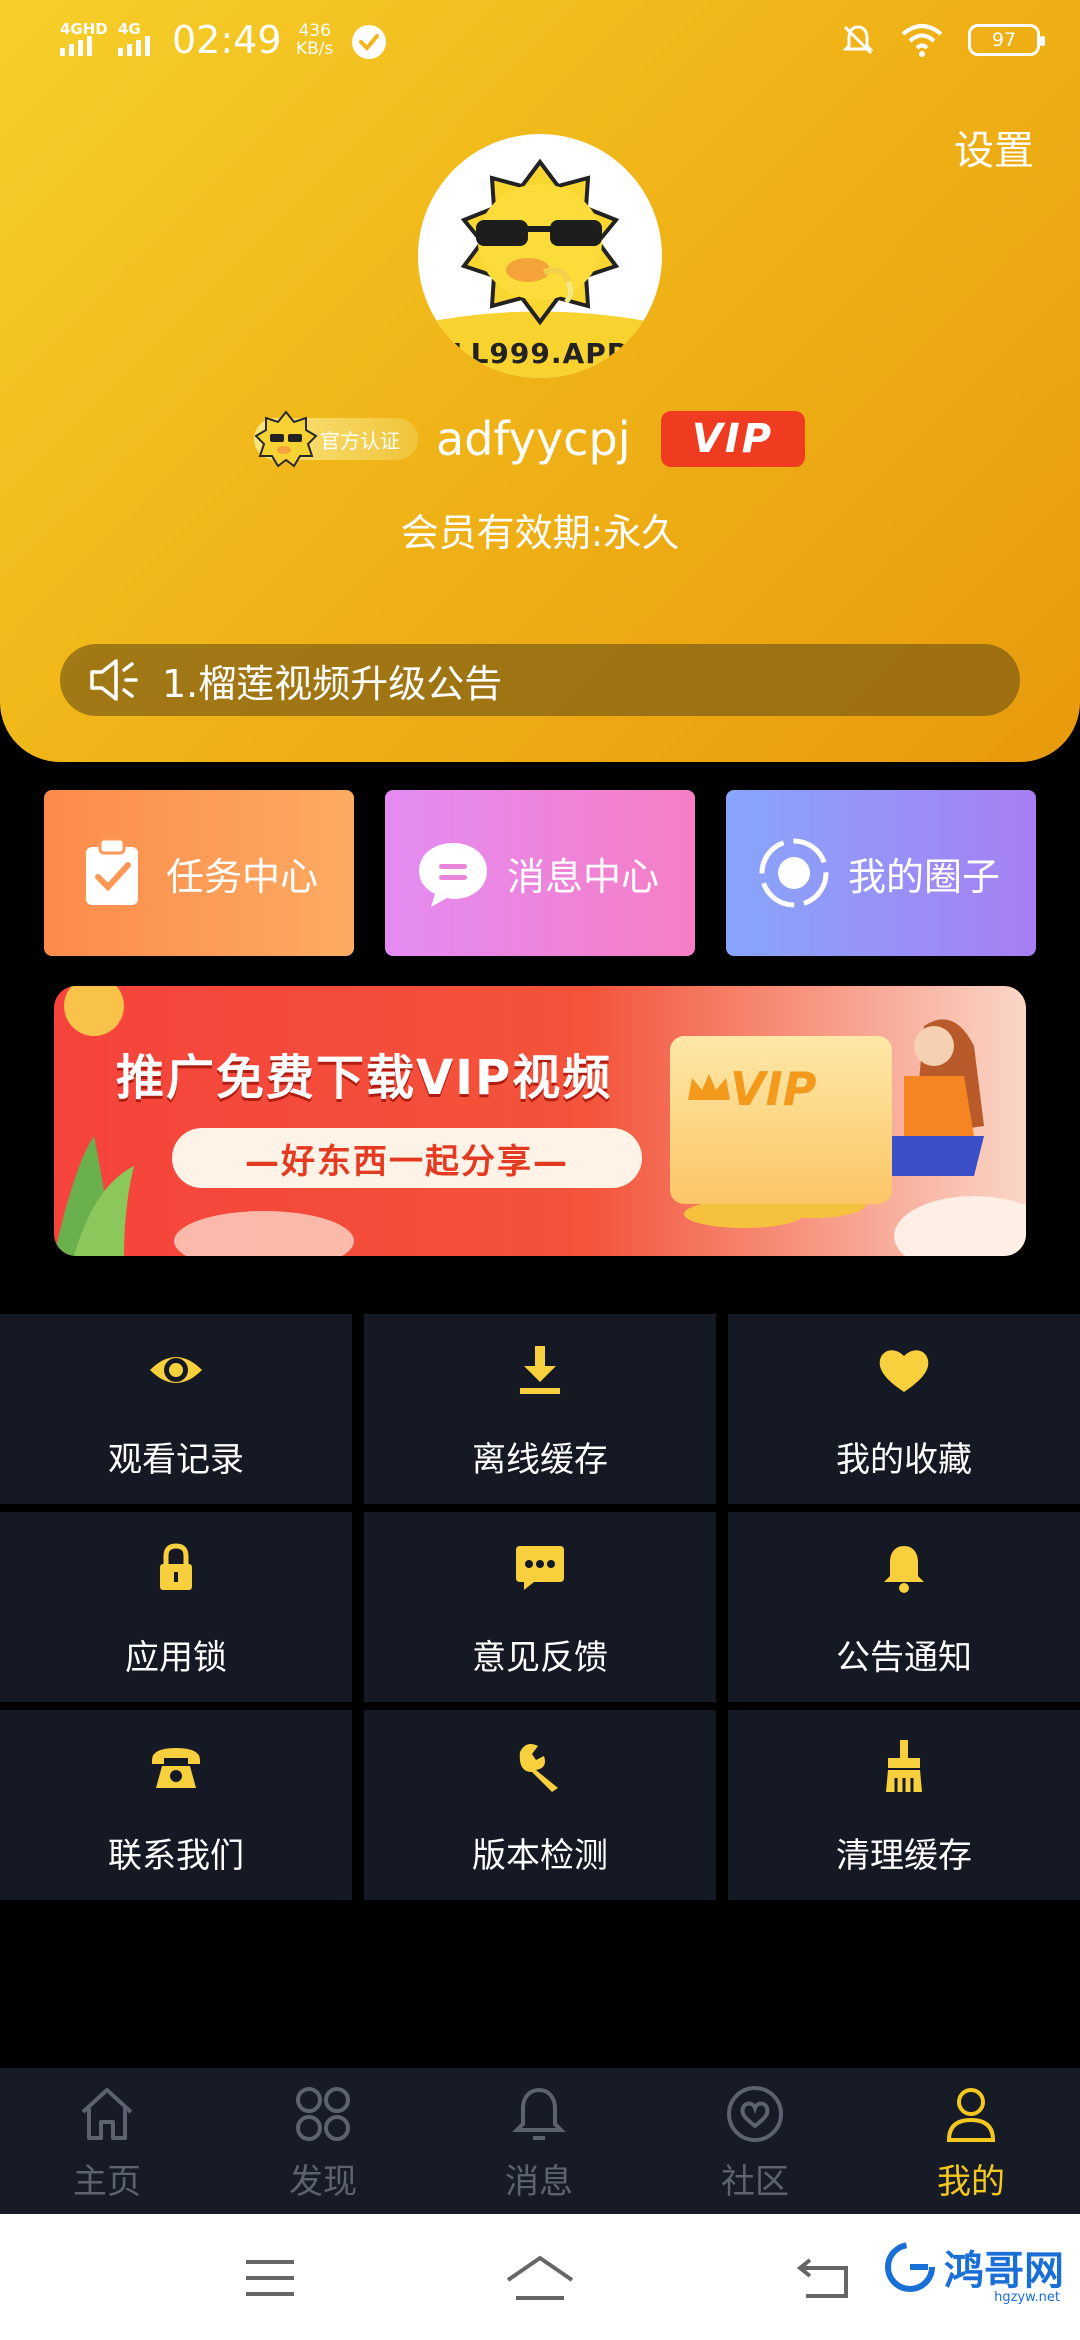 This screenshot has height=2340, width=1080. What do you see at coordinates (971, 2115) in the screenshot?
I see `user-icon` at bounding box center [971, 2115].